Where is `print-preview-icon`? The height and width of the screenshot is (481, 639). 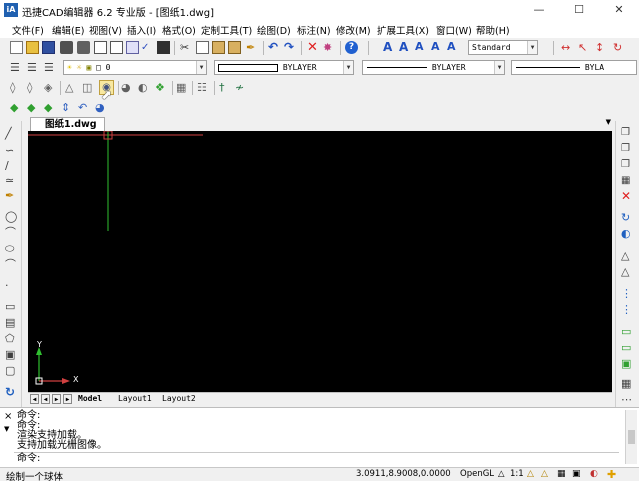 print-preview-icon is located at coordinates (100, 47).